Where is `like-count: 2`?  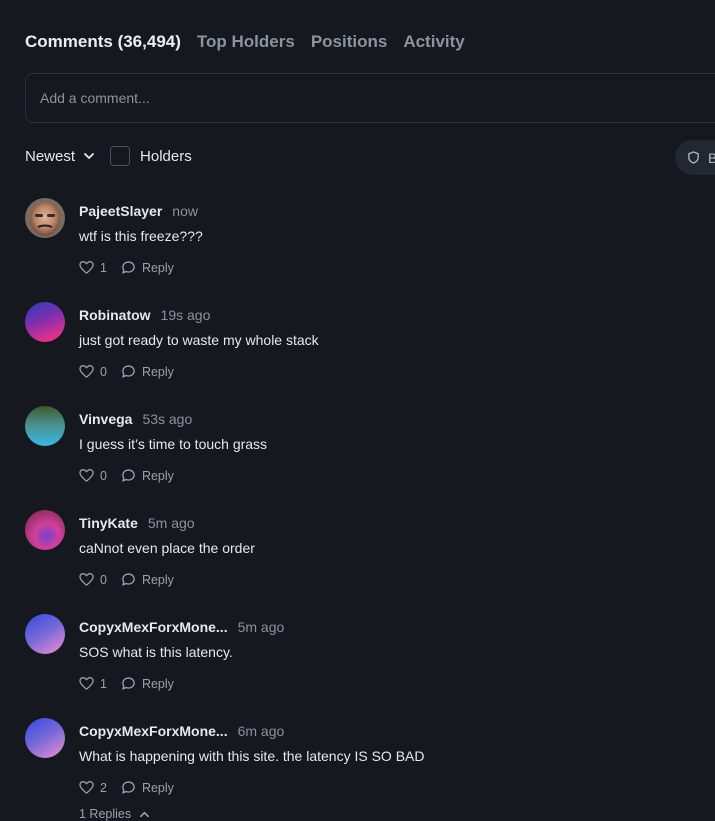
like-count: 2 is located at coordinates (103, 787).